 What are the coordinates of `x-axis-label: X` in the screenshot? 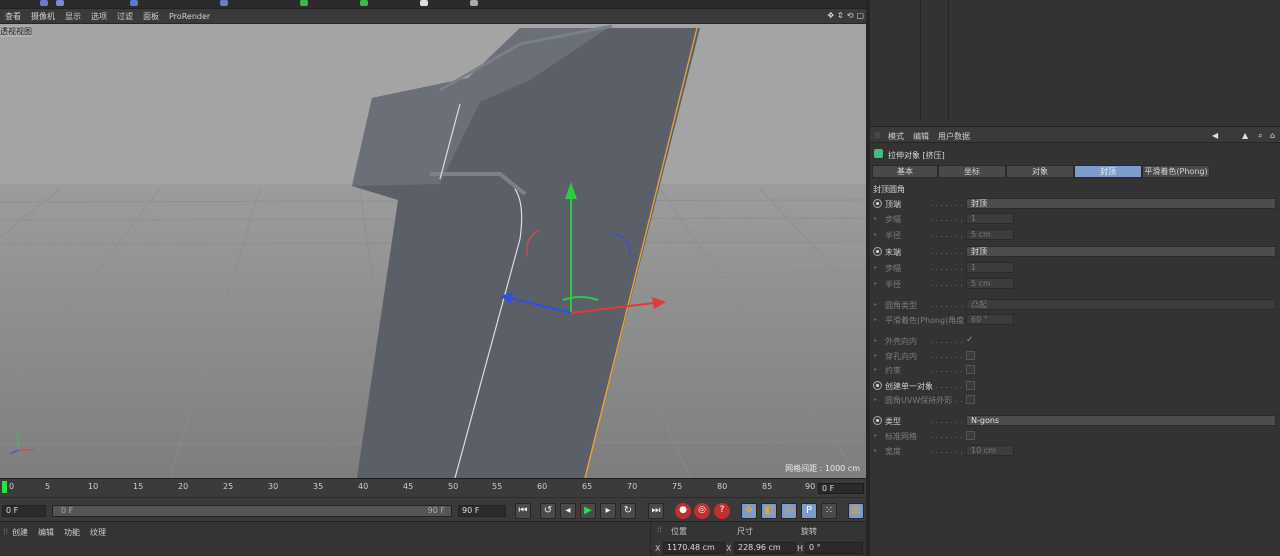 It's located at (658, 548).